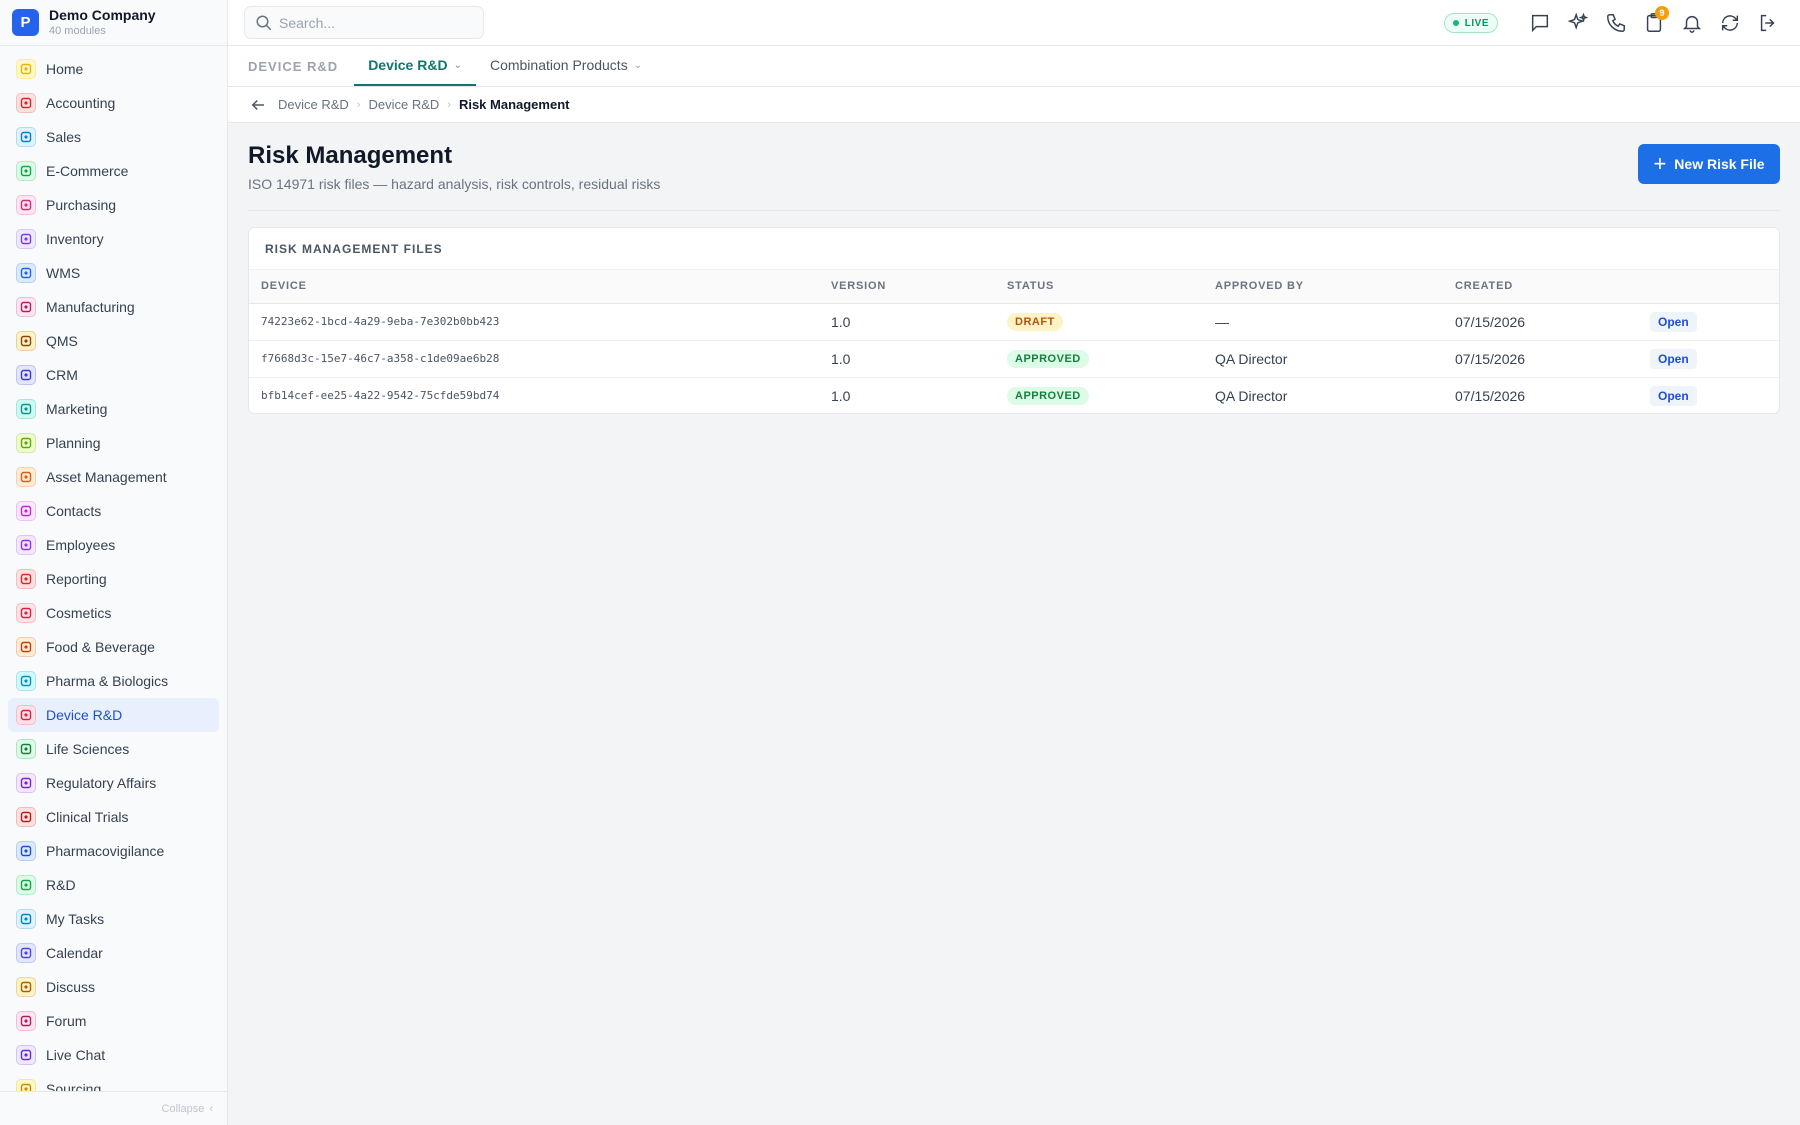  I want to click on status-badge: DRAFT, so click(1035, 322).